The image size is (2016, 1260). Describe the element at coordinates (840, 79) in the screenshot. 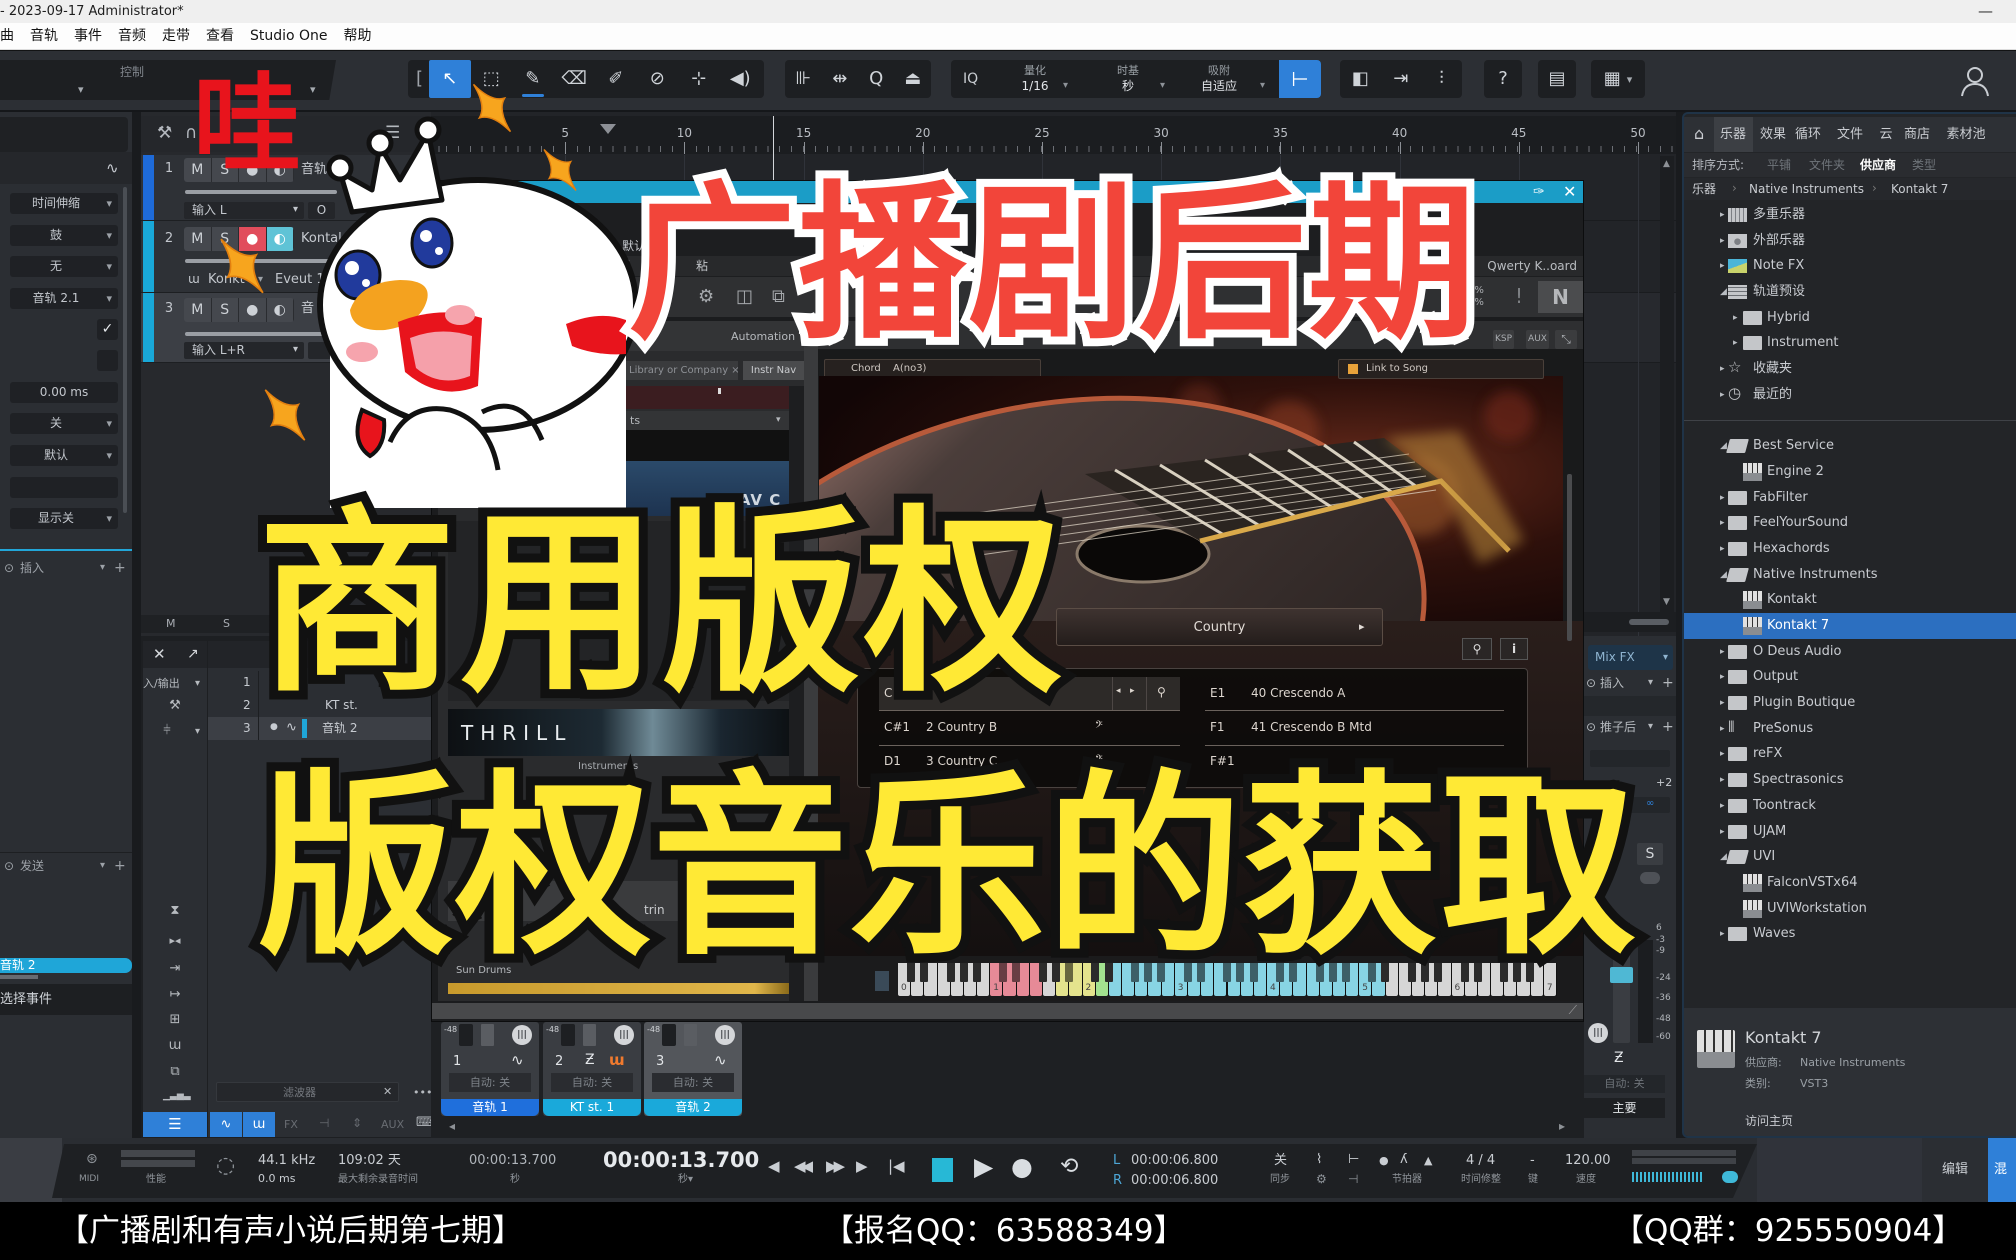

I see `stretch-tool-button` at that location.